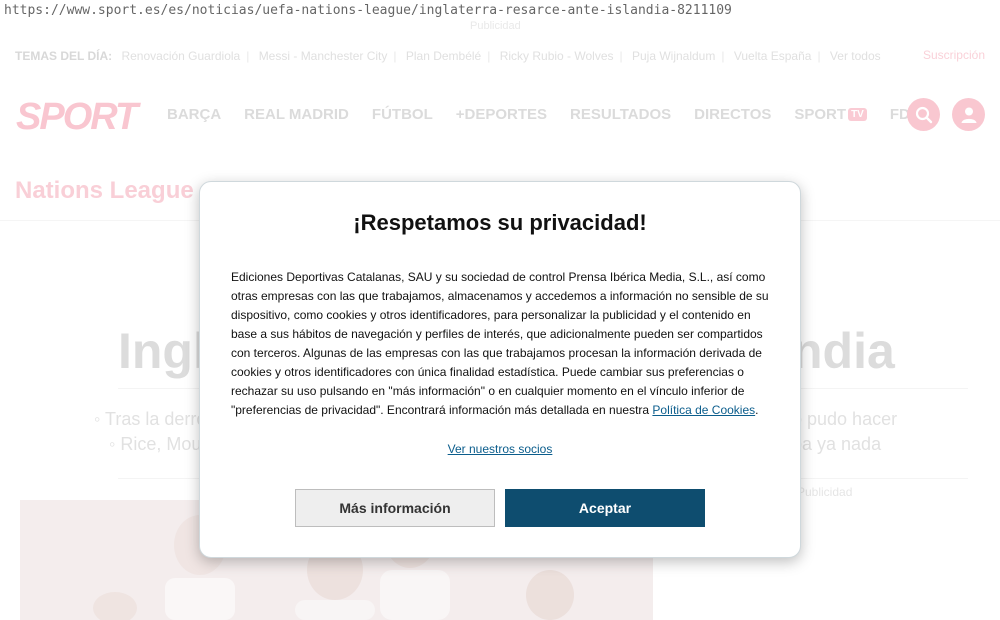 This screenshot has height=620, width=1000. Describe the element at coordinates (605, 508) in the screenshot. I see `accept-button: Aceptar` at that location.